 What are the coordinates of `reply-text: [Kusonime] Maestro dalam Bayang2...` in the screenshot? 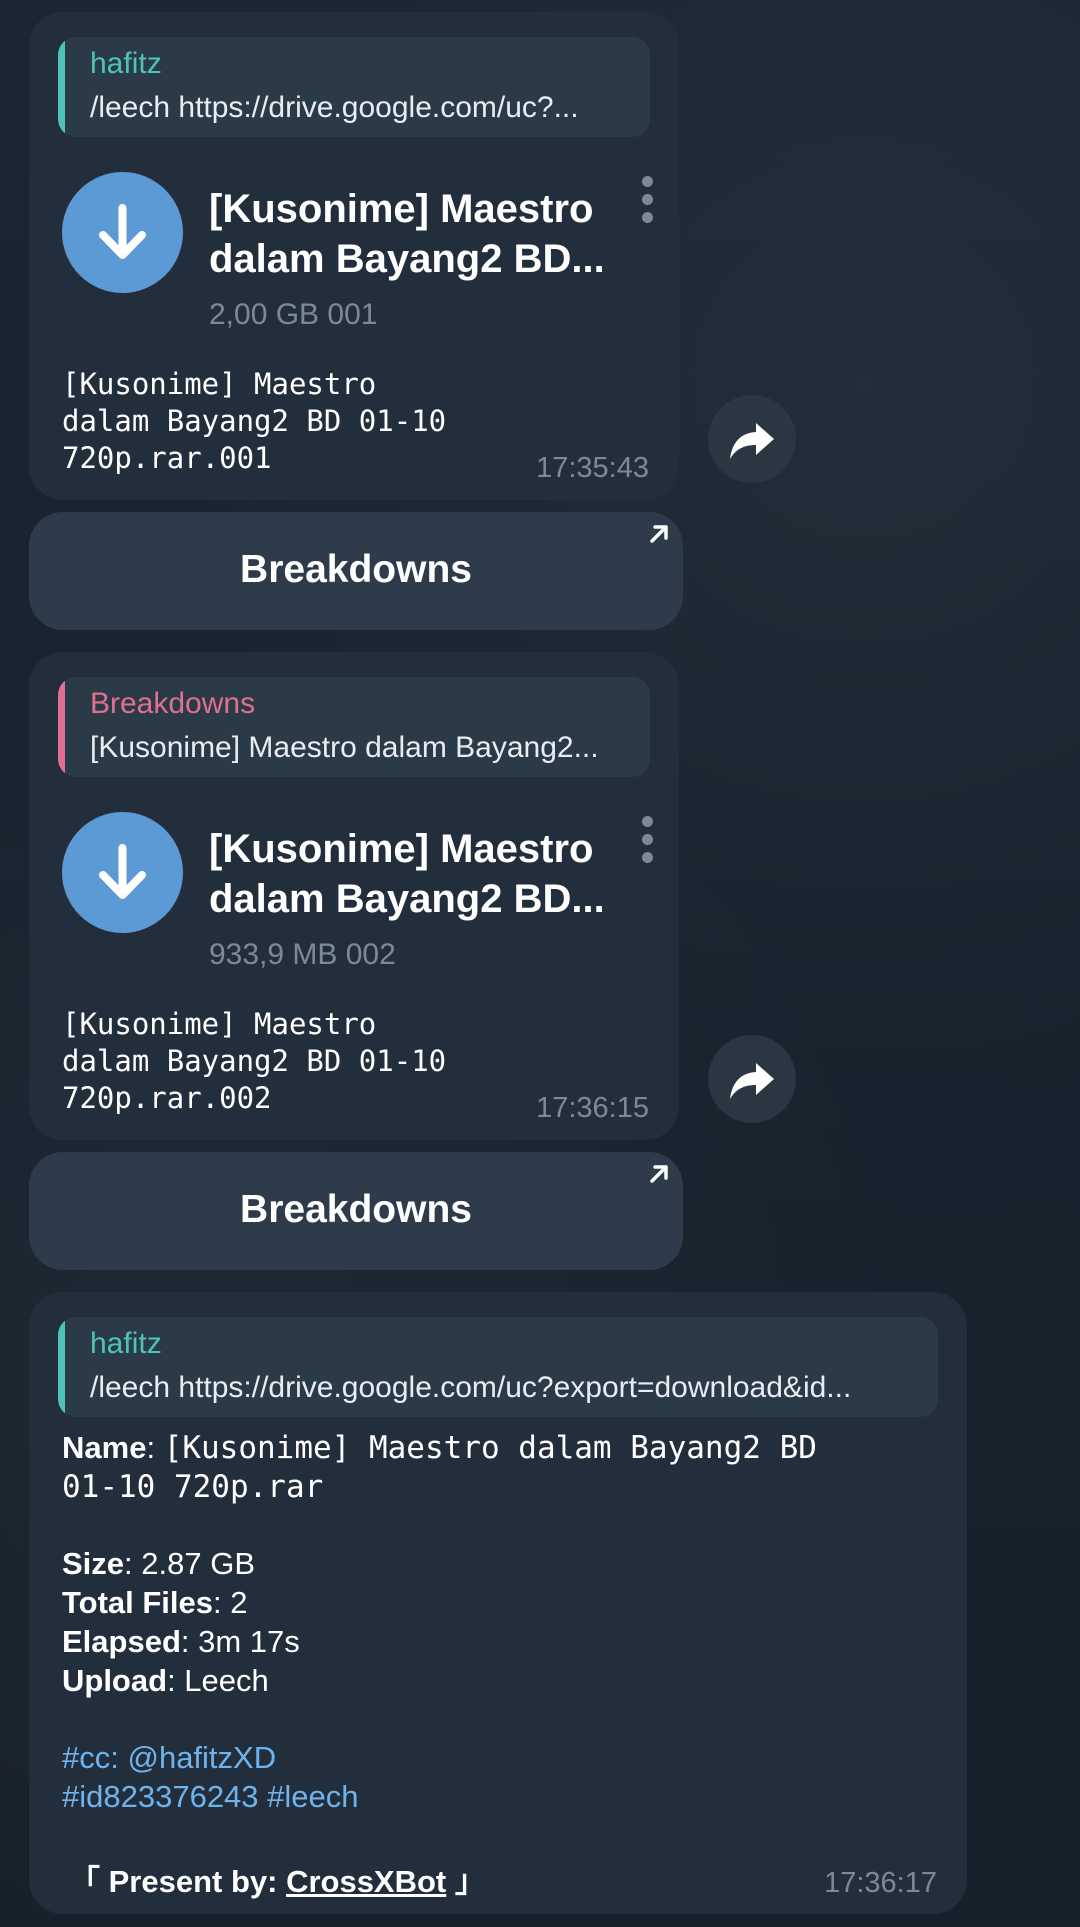 It's located at (344, 747).